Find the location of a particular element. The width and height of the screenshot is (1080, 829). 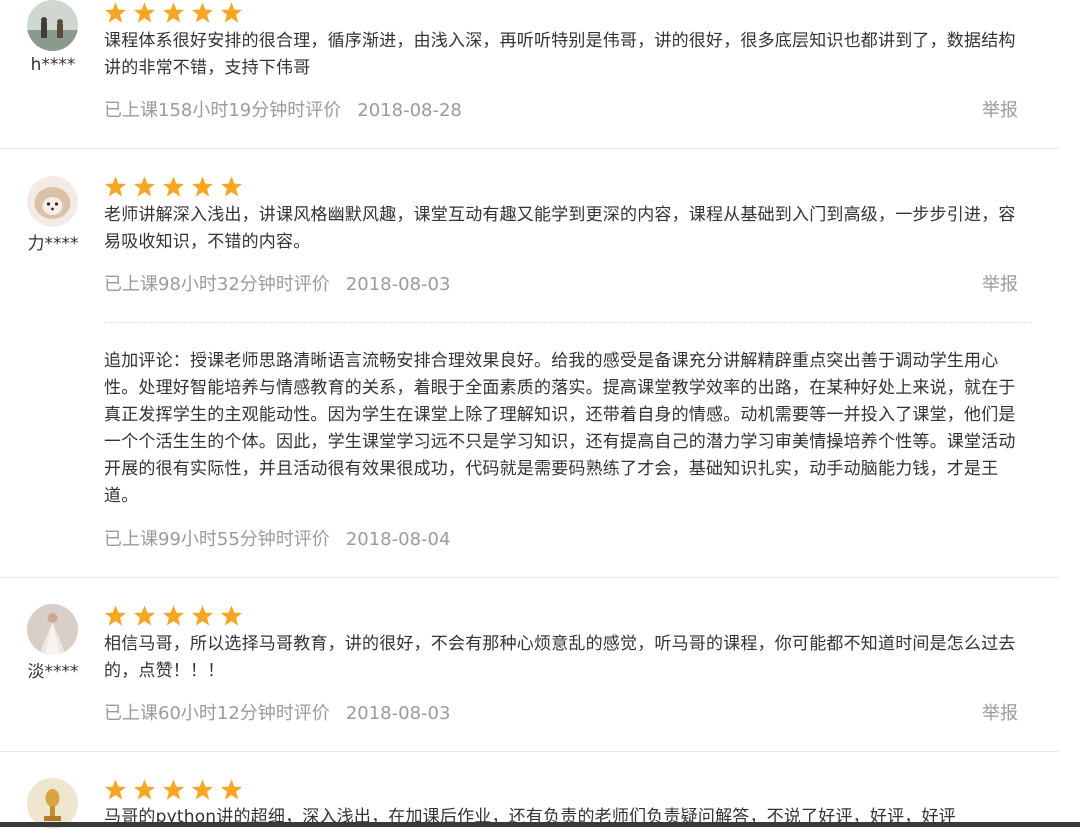

username: 淡**** is located at coordinates (53, 672).